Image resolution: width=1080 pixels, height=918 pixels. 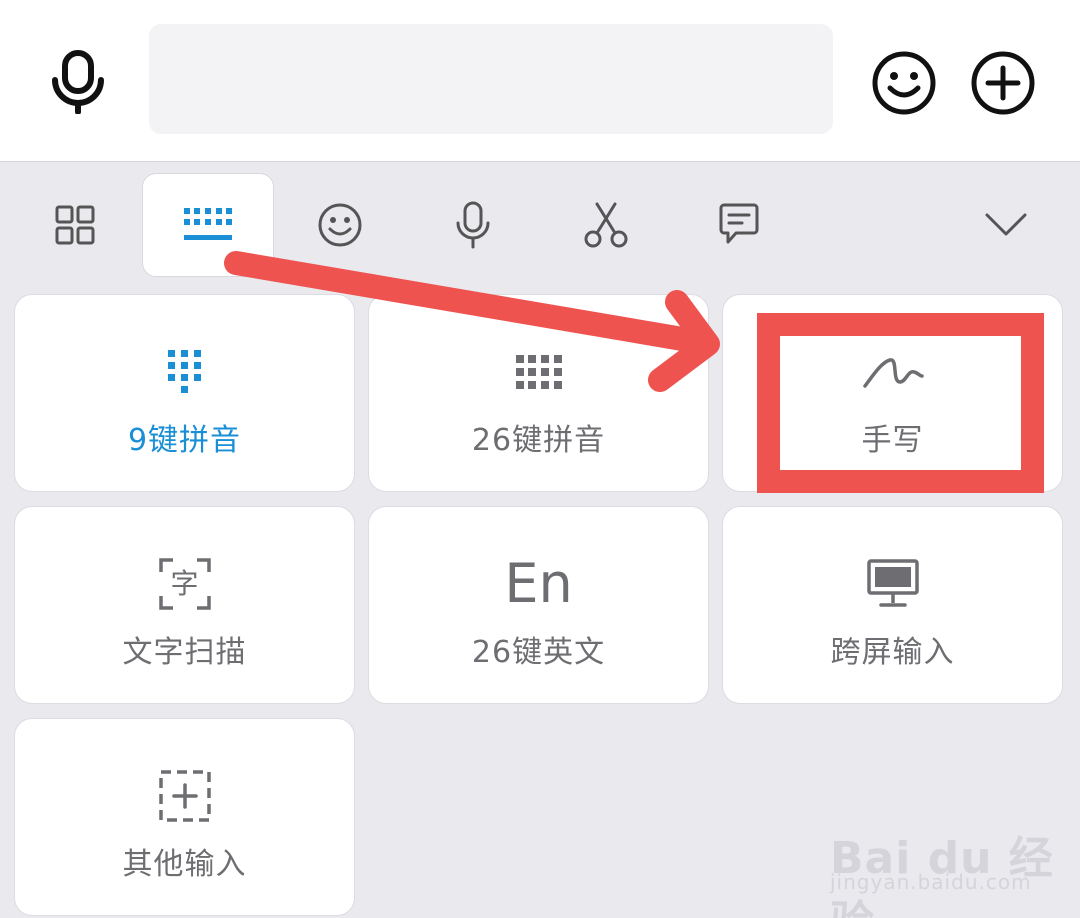 I want to click on layout-card-label: 9键拼音, so click(x=184, y=440).